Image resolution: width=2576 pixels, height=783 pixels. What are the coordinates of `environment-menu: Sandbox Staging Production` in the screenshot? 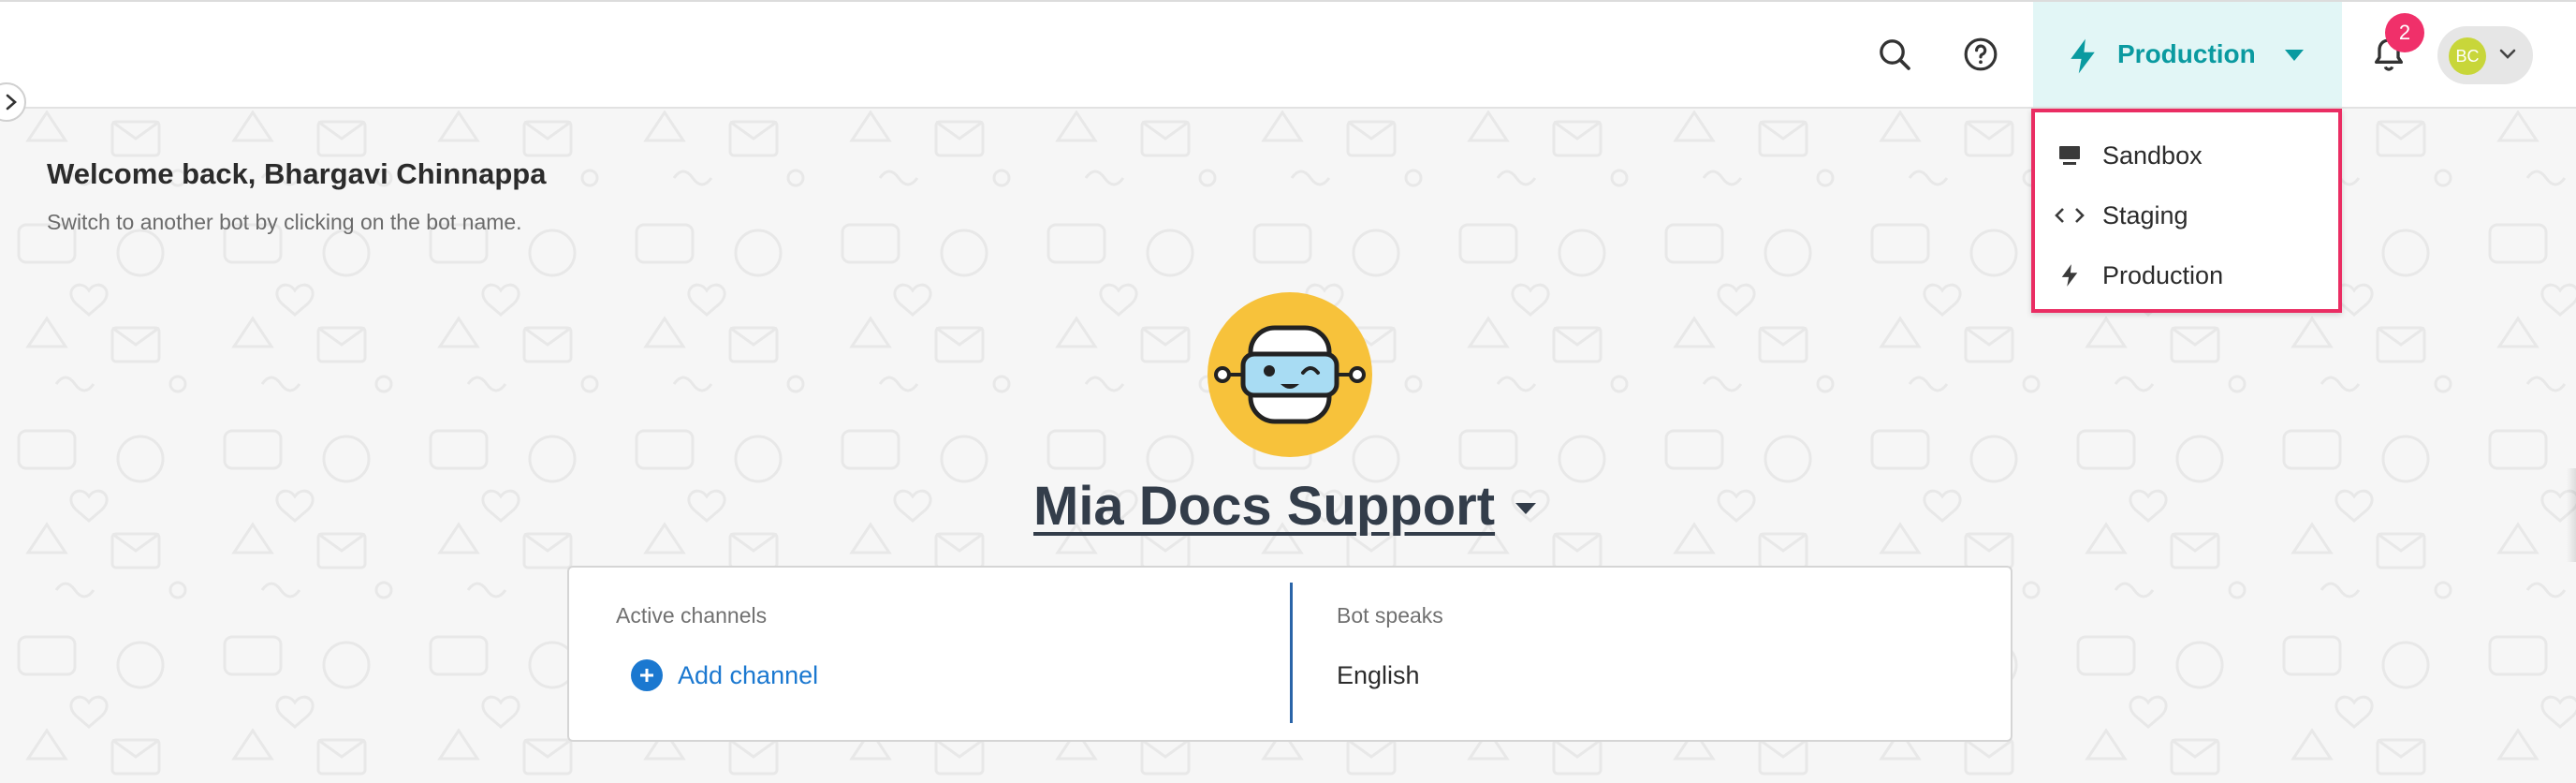 It's located at (2186, 211).